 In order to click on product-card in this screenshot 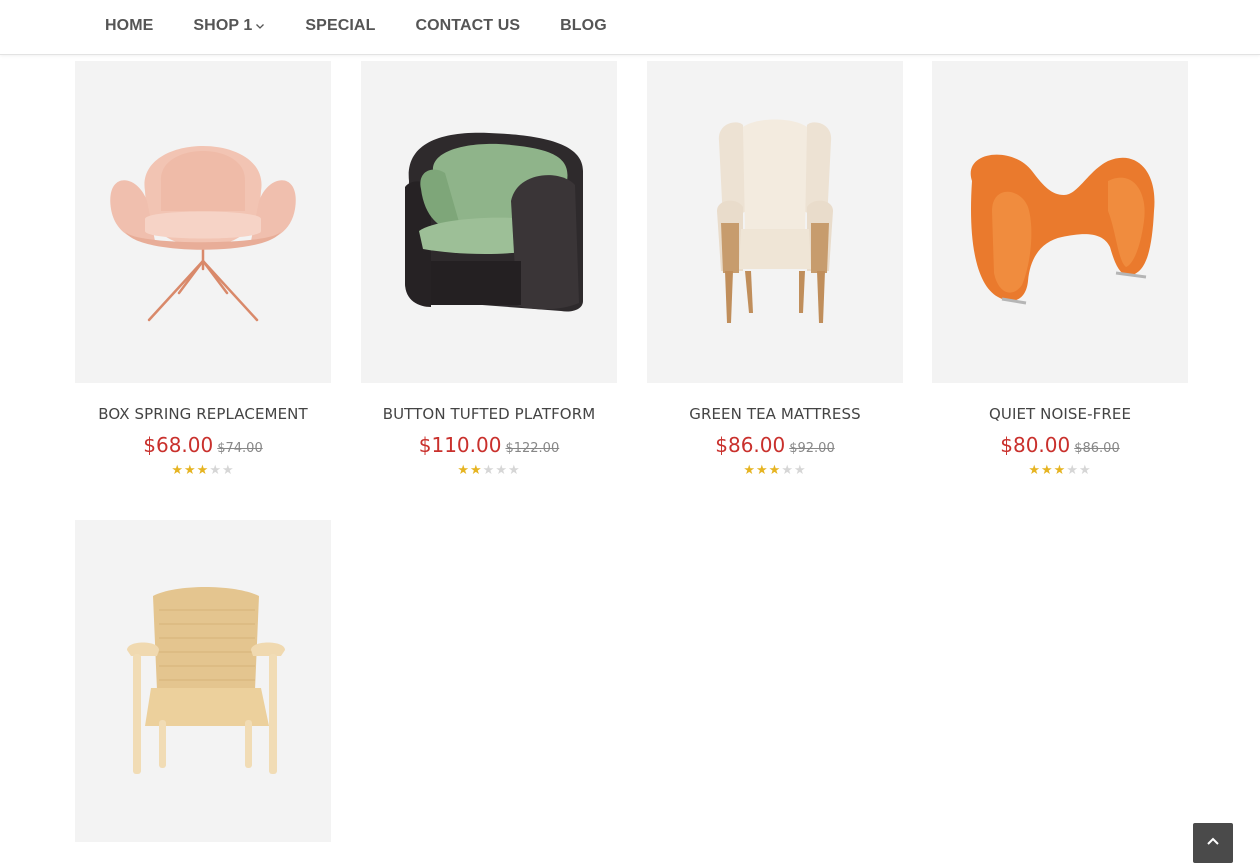, I will do `click(203, 681)`.